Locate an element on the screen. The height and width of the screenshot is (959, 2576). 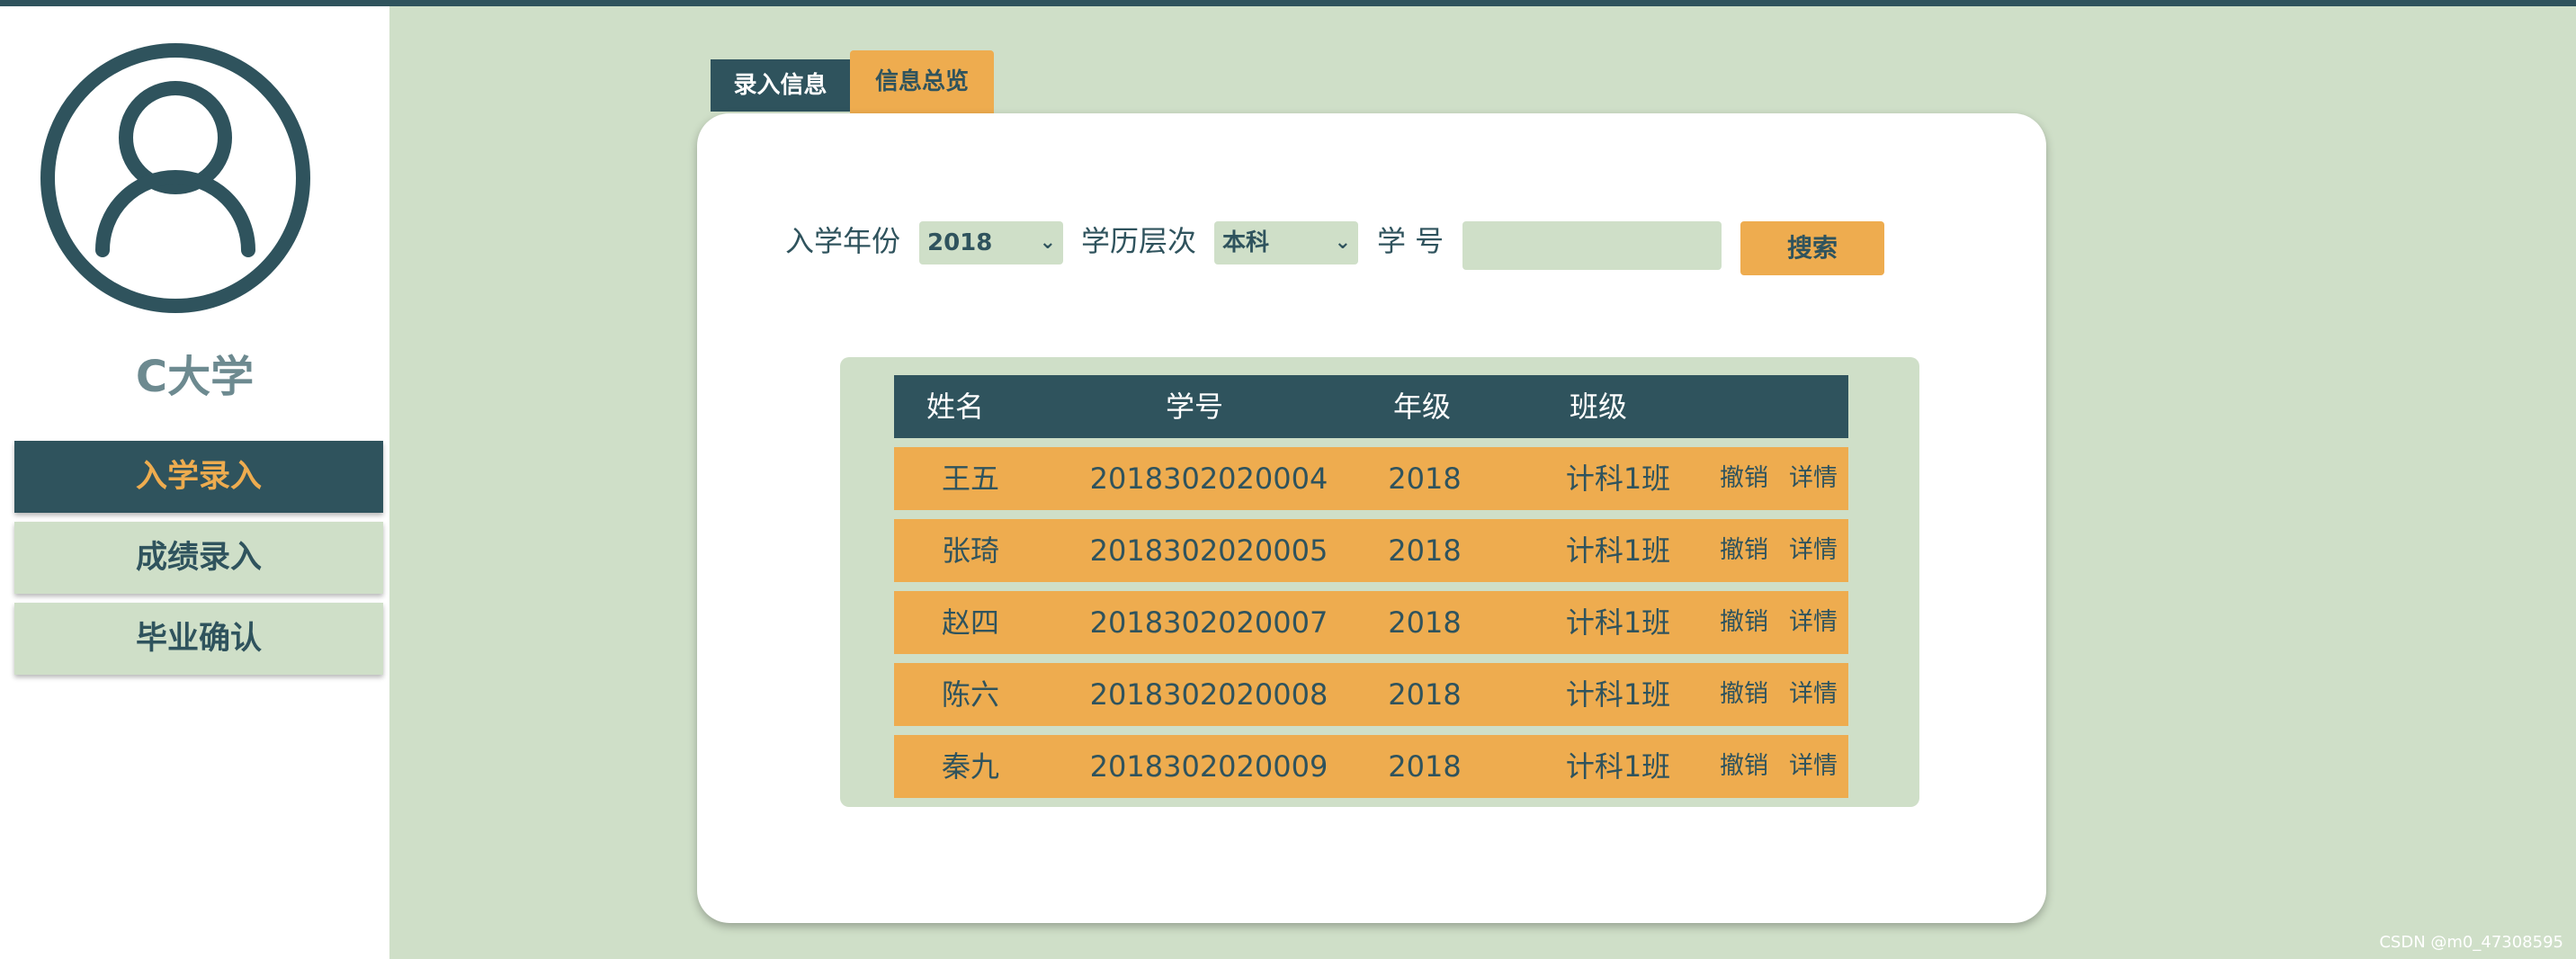
tab-enter-info: 录入信息 is located at coordinates (780, 85).